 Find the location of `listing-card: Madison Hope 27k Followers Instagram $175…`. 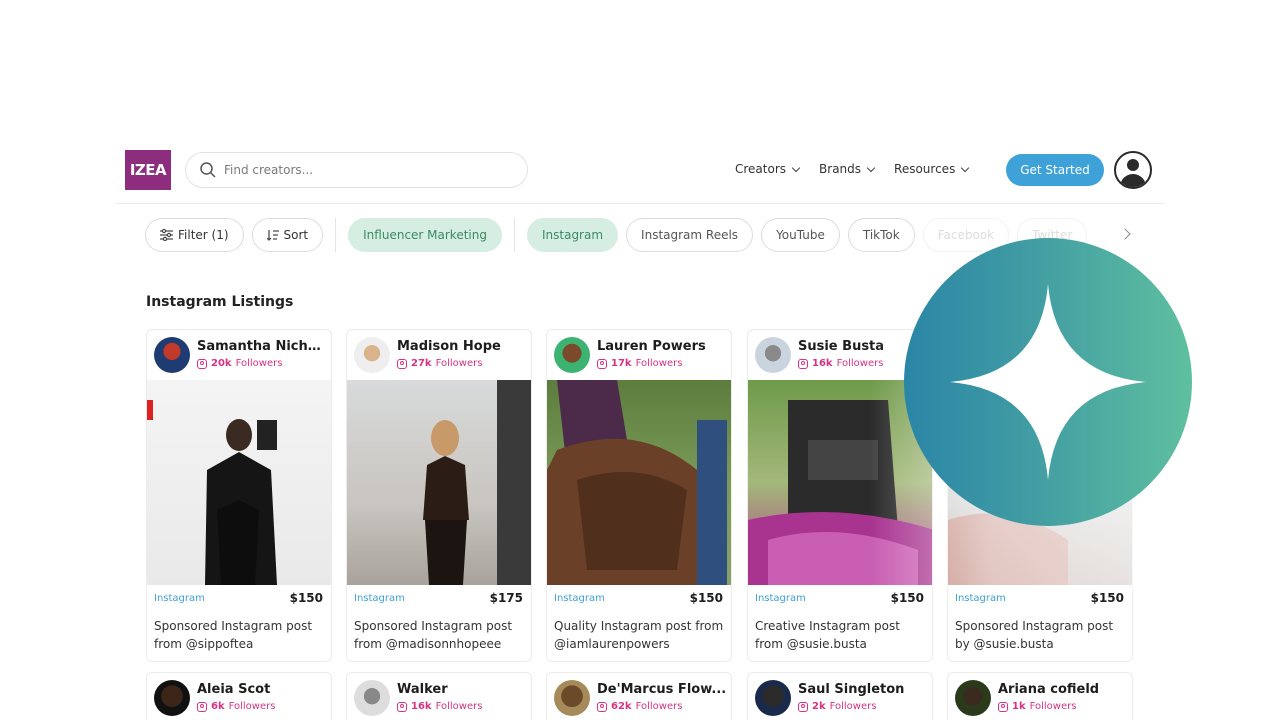

listing-card: Madison Hope 27k Followers Instagram $175… is located at coordinates (439, 495).